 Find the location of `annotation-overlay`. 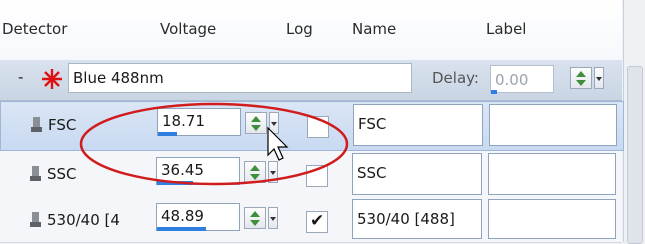

annotation-overlay is located at coordinates (214, 144).